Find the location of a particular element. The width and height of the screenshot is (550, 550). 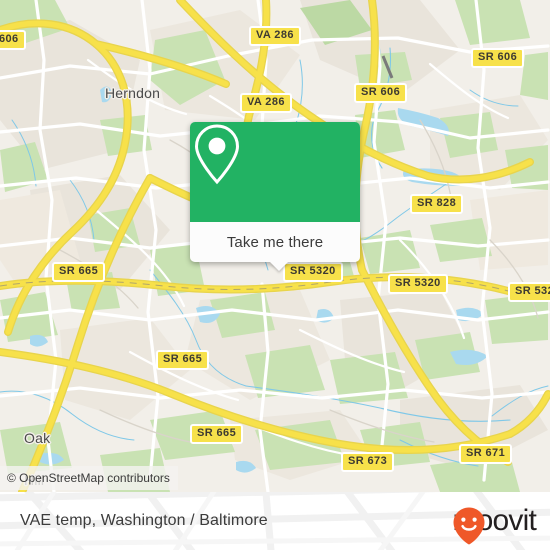

destination-popup-card: Take me there is located at coordinates (275, 196).